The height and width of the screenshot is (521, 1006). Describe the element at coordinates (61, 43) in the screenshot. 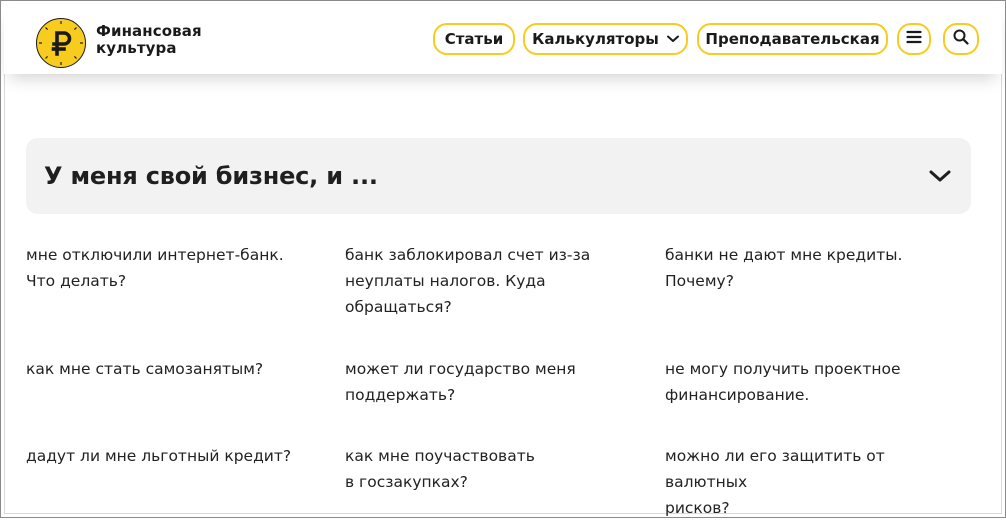

I see `ruble-logo-icon` at that location.